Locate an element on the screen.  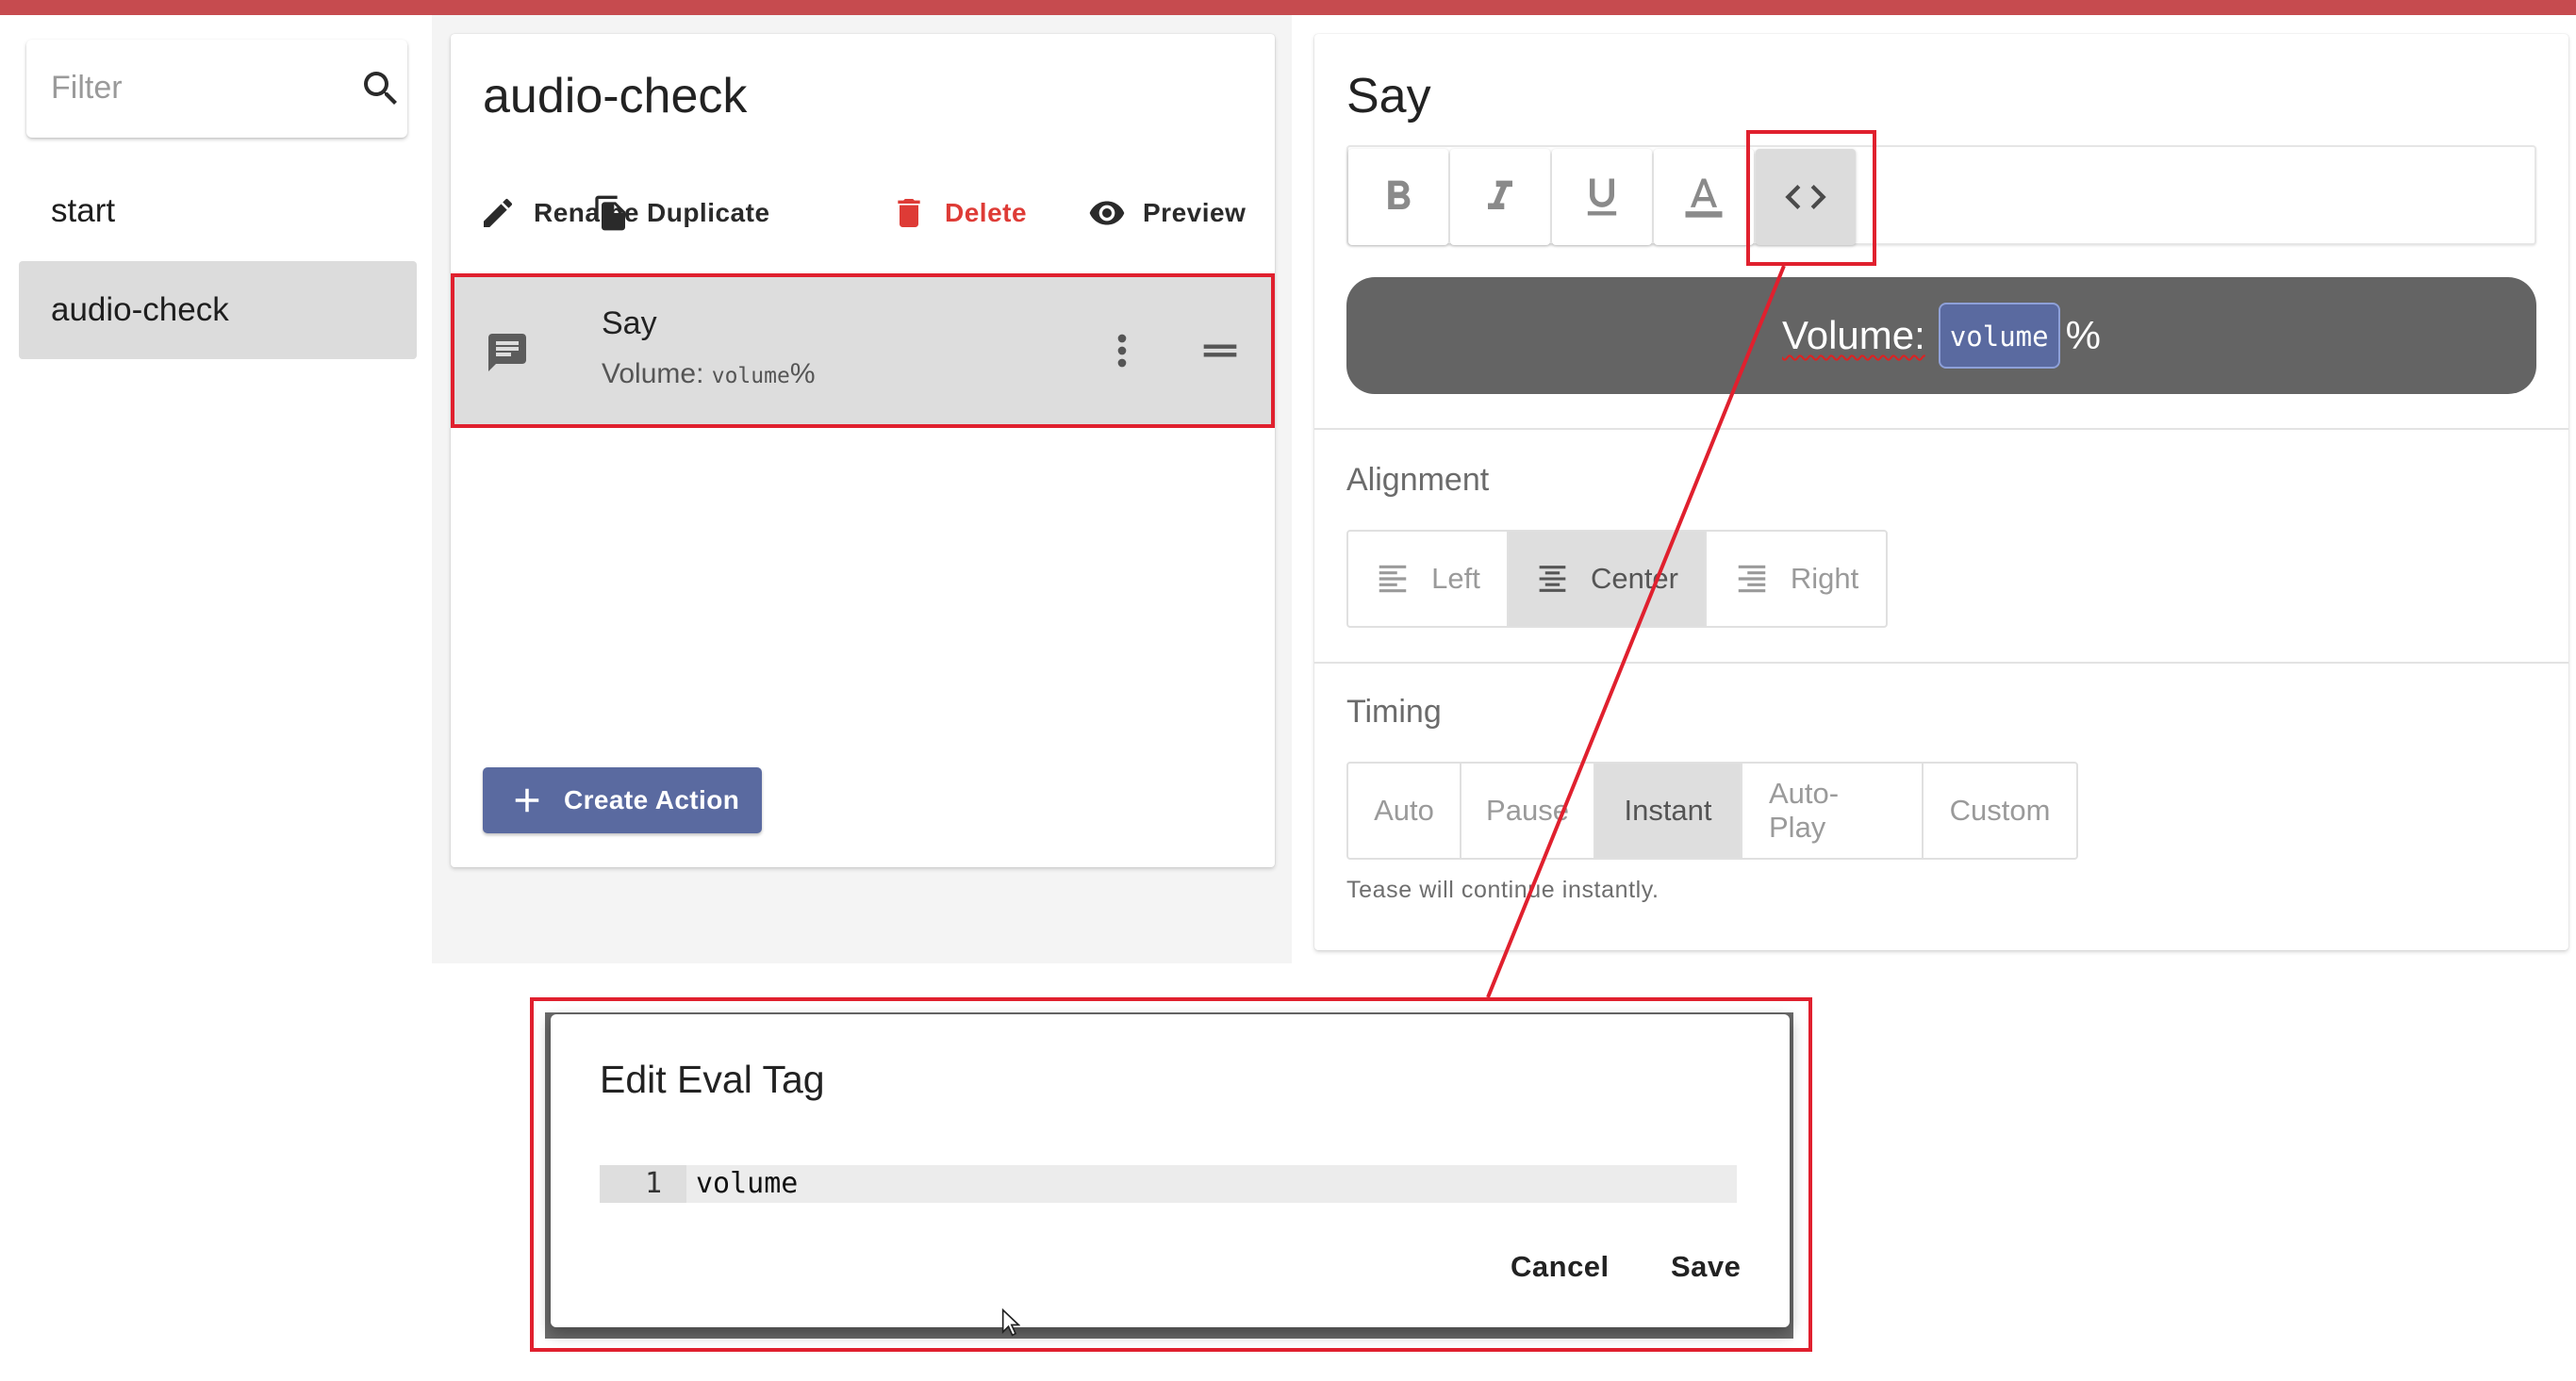
mouse-cursor-icon is located at coordinates (1010, 1323).